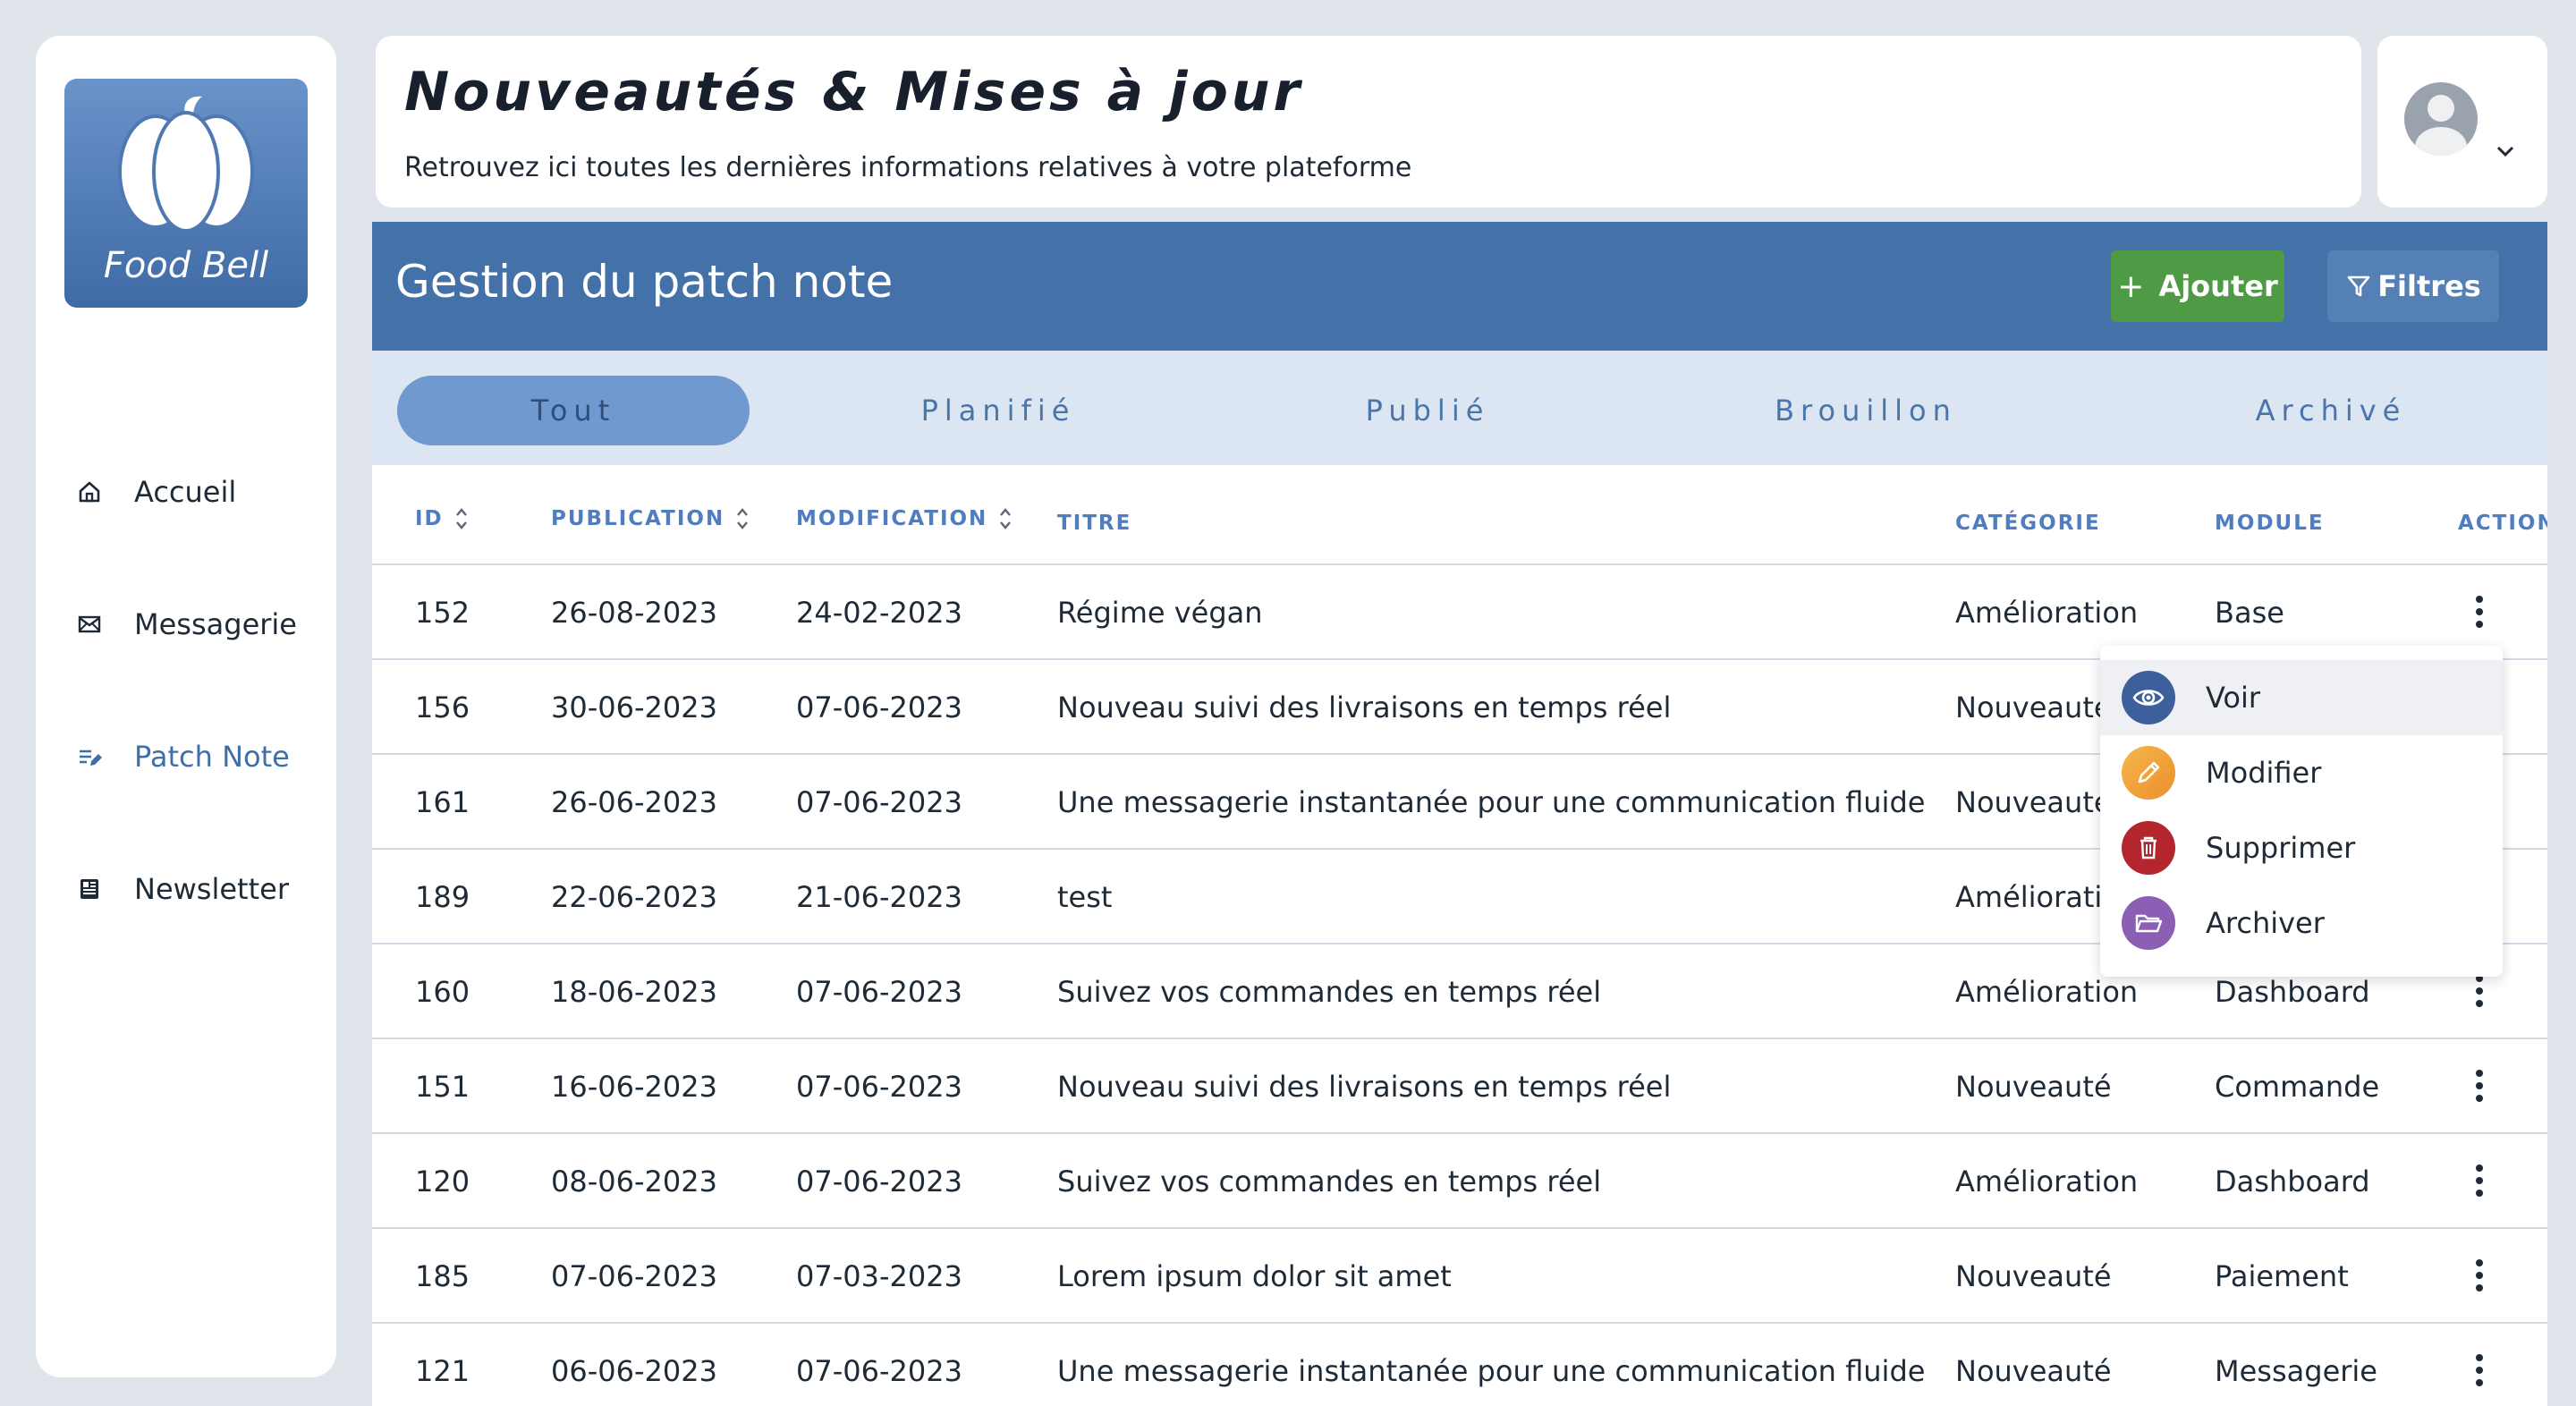 This screenshot has height=1406, width=2576. Describe the element at coordinates (634, 707) in the screenshot. I see `cell-publication: 30-06-2023` at that location.